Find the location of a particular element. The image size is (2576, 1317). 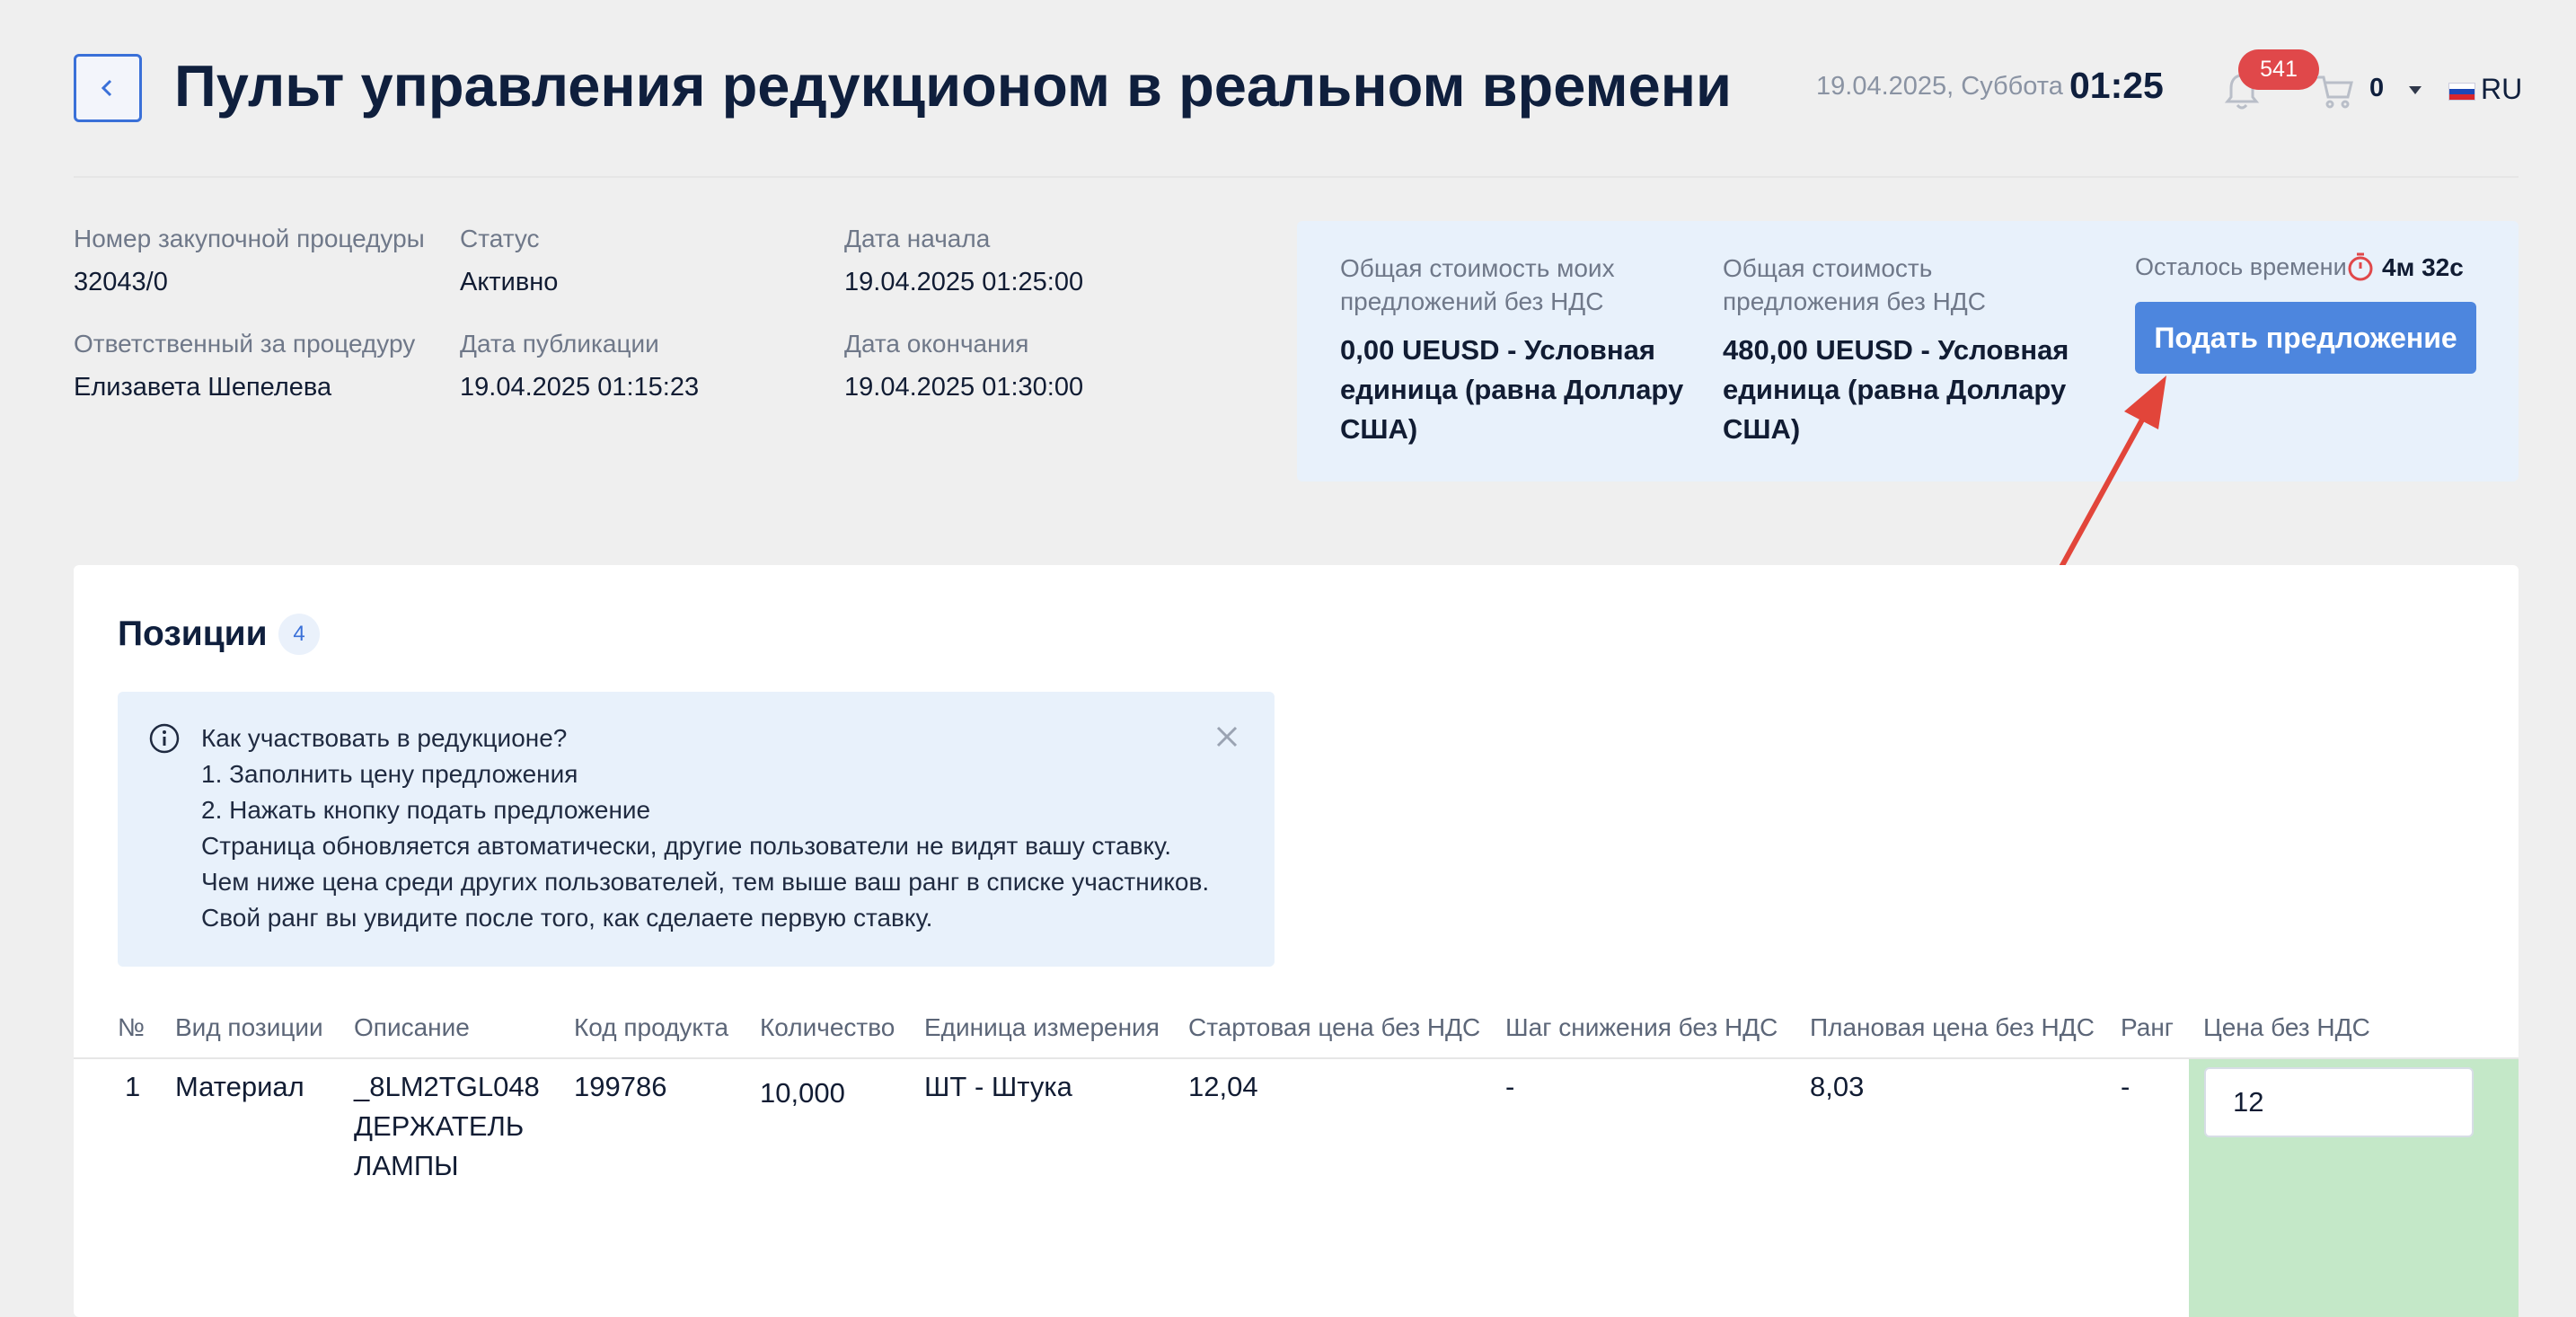

published-date-label: Дата публикации is located at coordinates (559, 344).